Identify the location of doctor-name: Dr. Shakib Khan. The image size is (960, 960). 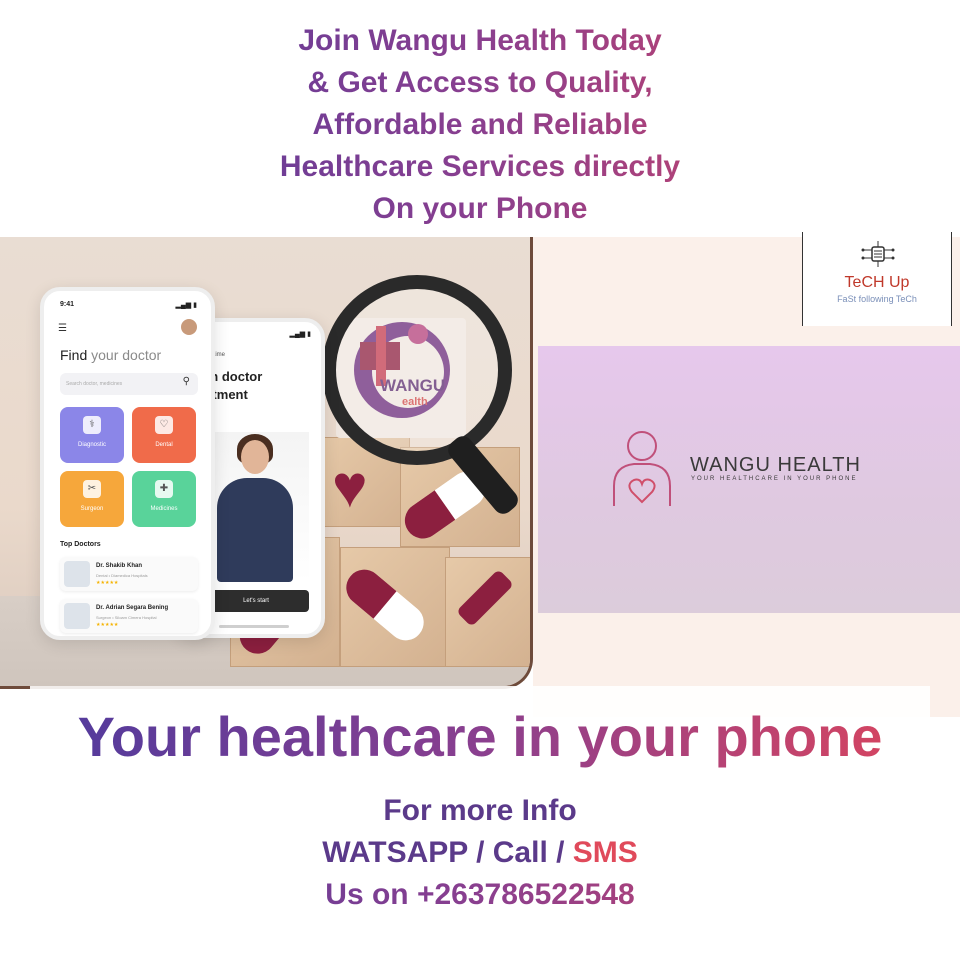
(119, 566).